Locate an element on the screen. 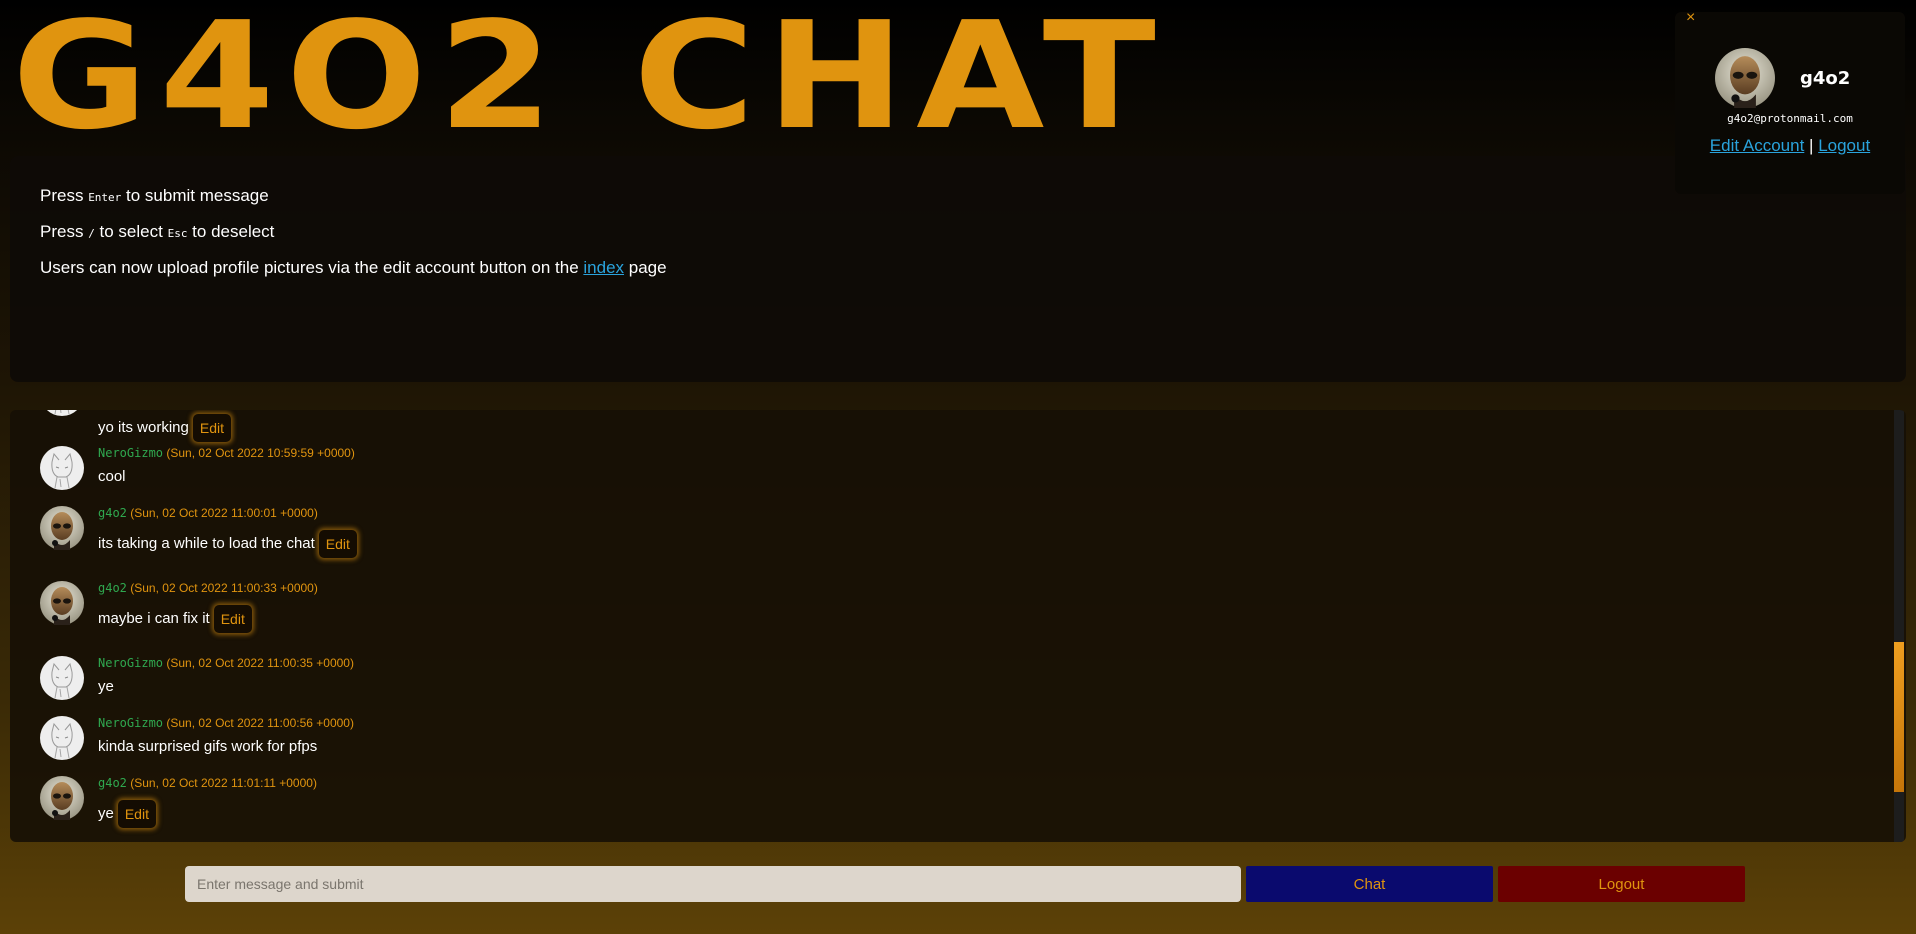  message-timestamp: (Sun, 02 Oct 2022 11:00:33 +0000) is located at coordinates (224, 588).